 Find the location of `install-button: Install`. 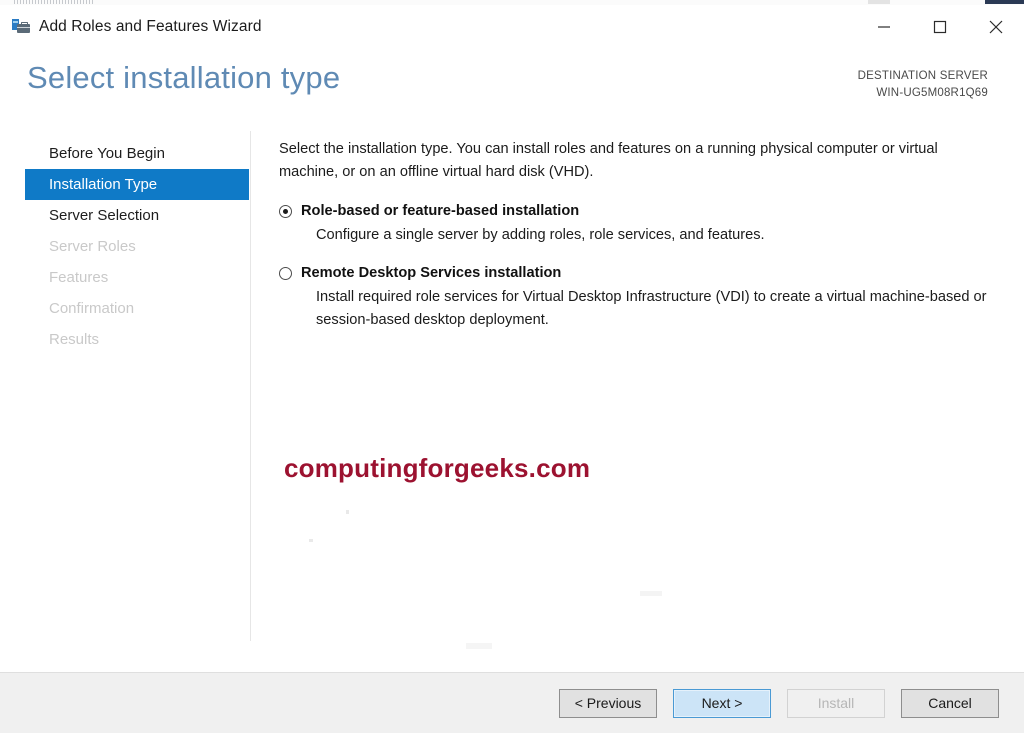

install-button: Install is located at coordinates (836, 703).